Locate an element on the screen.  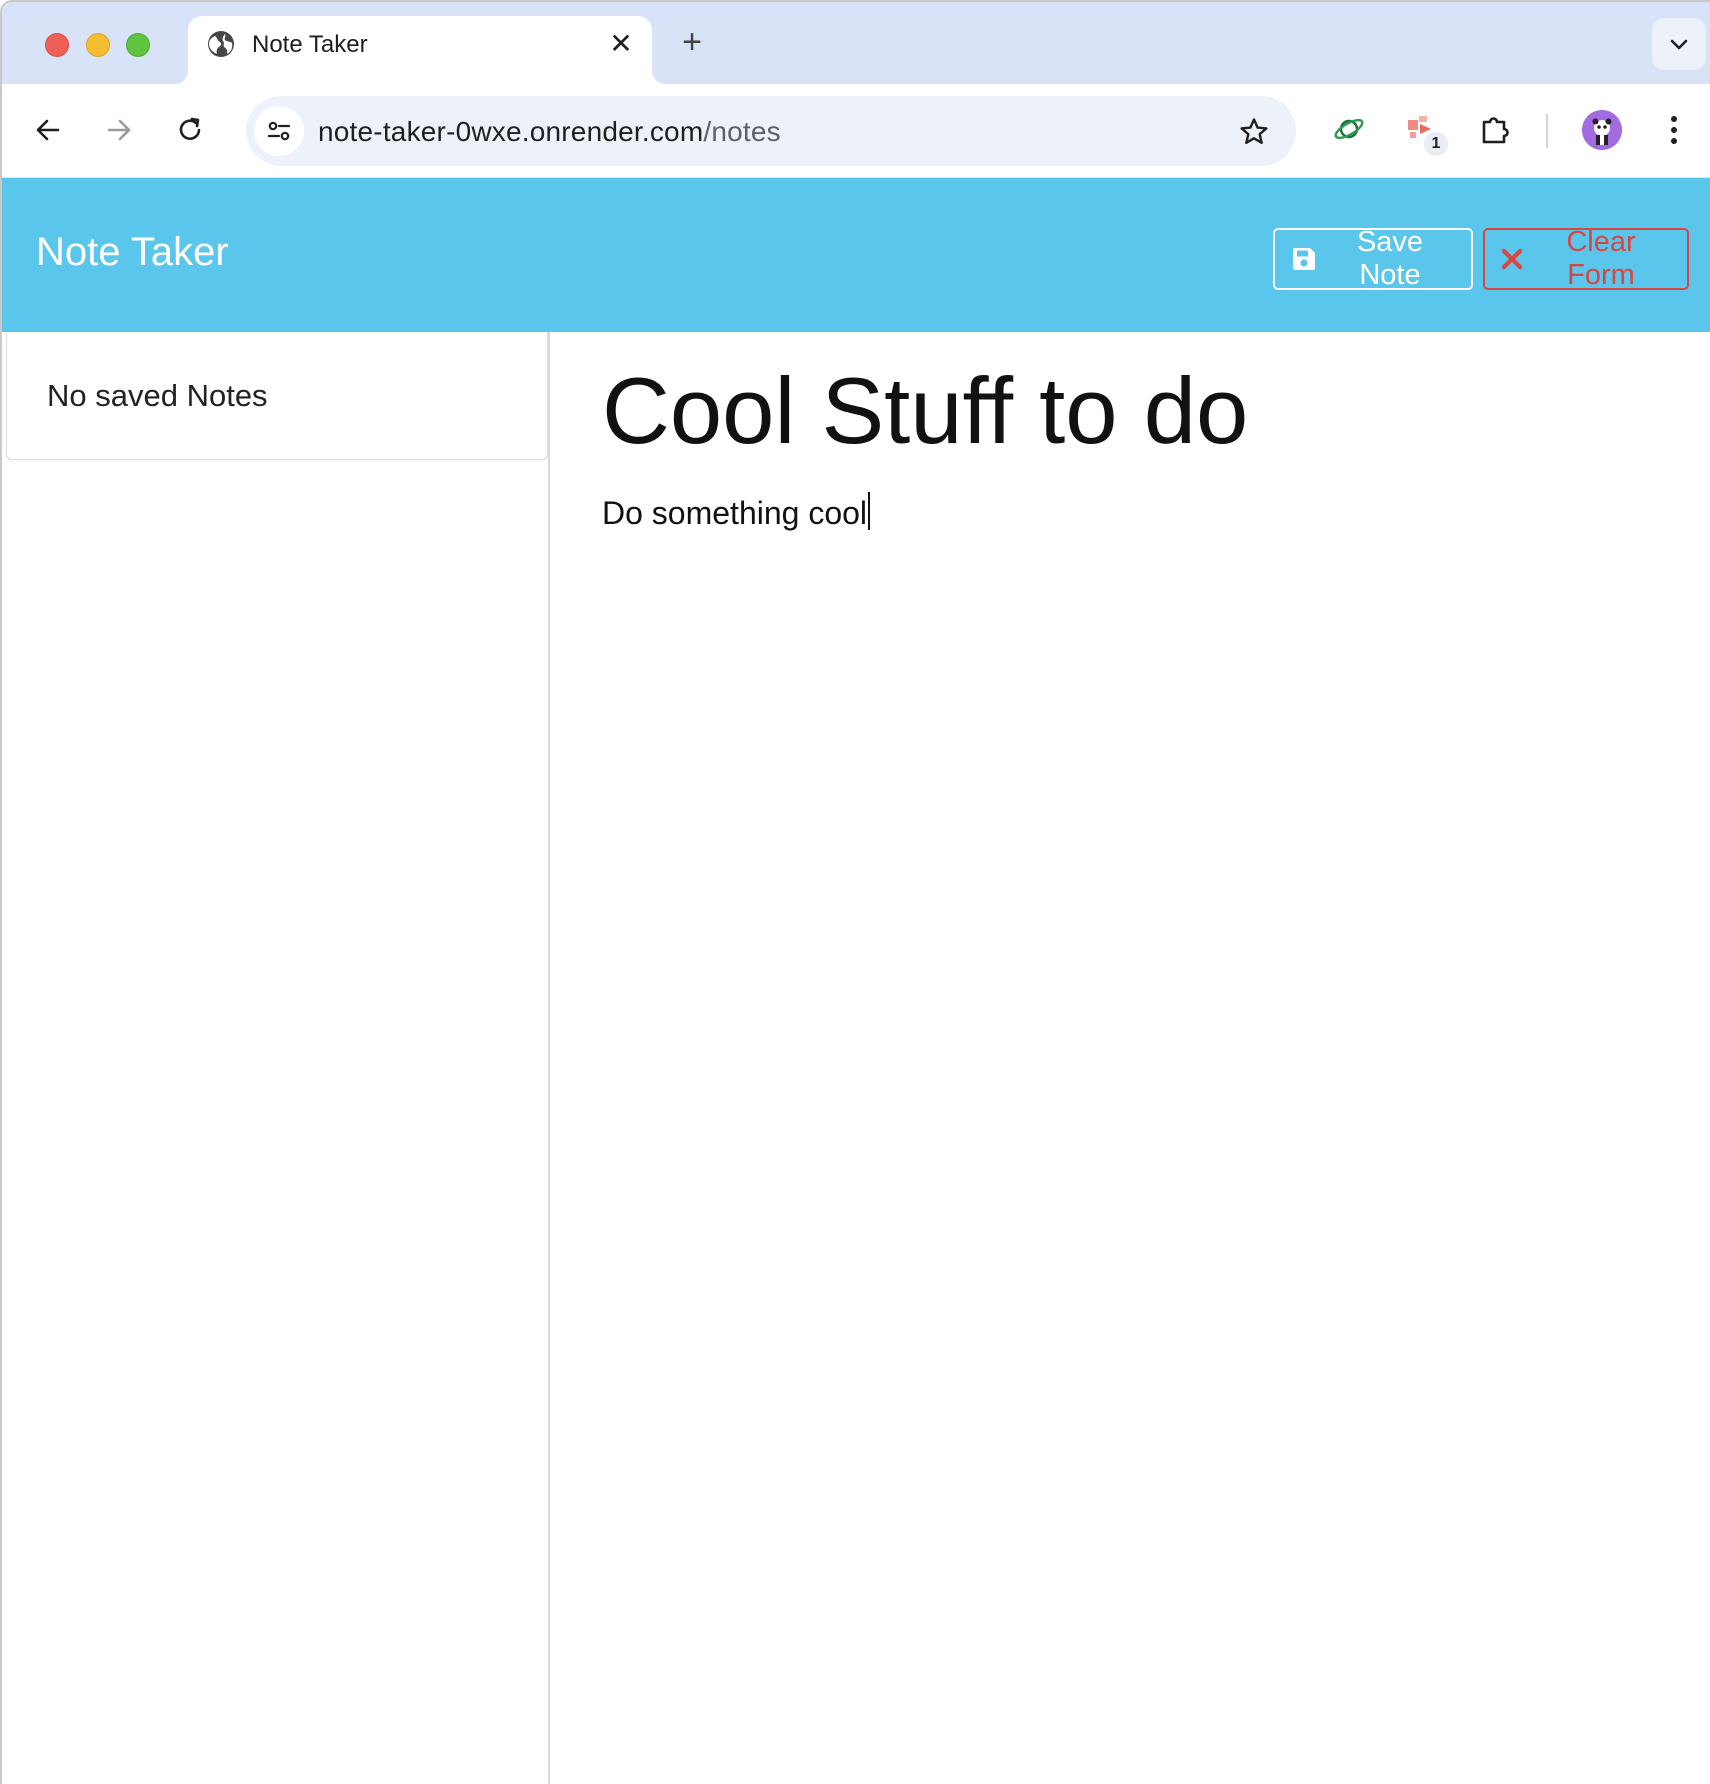
tab-strip: Note Taker ✕ + is located at coordinates (856, 43).